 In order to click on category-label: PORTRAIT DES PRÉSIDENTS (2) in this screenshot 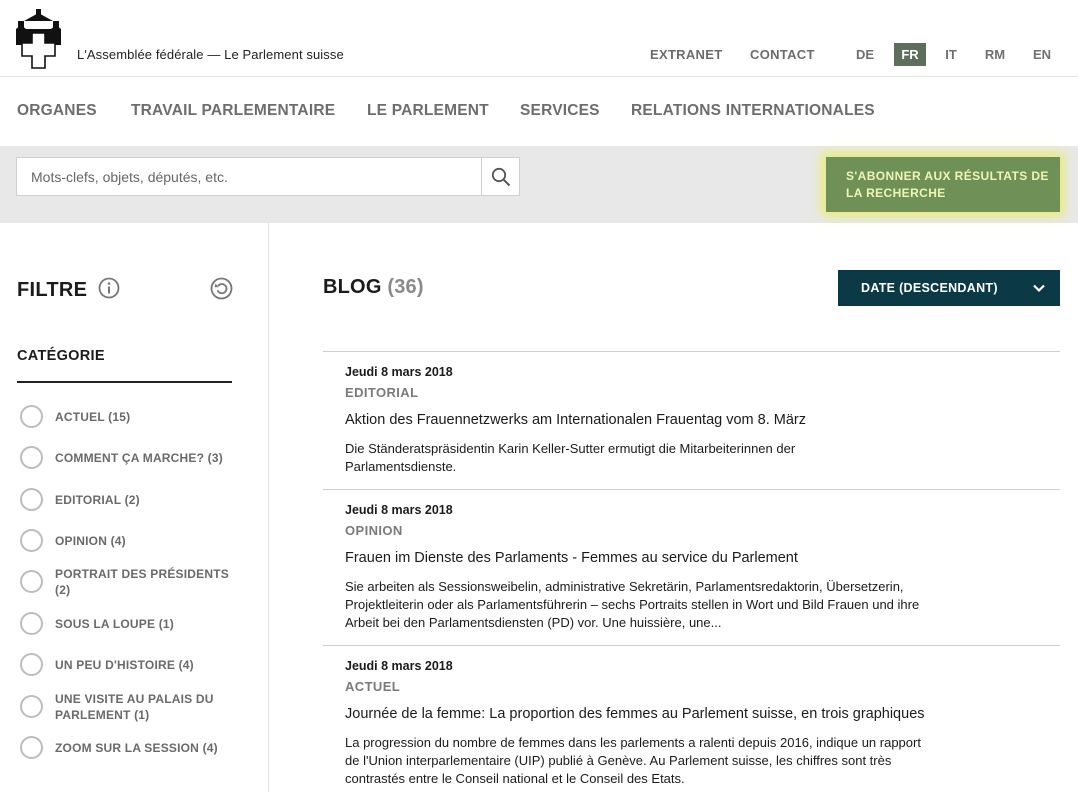, I will do `click(142, 582)`.